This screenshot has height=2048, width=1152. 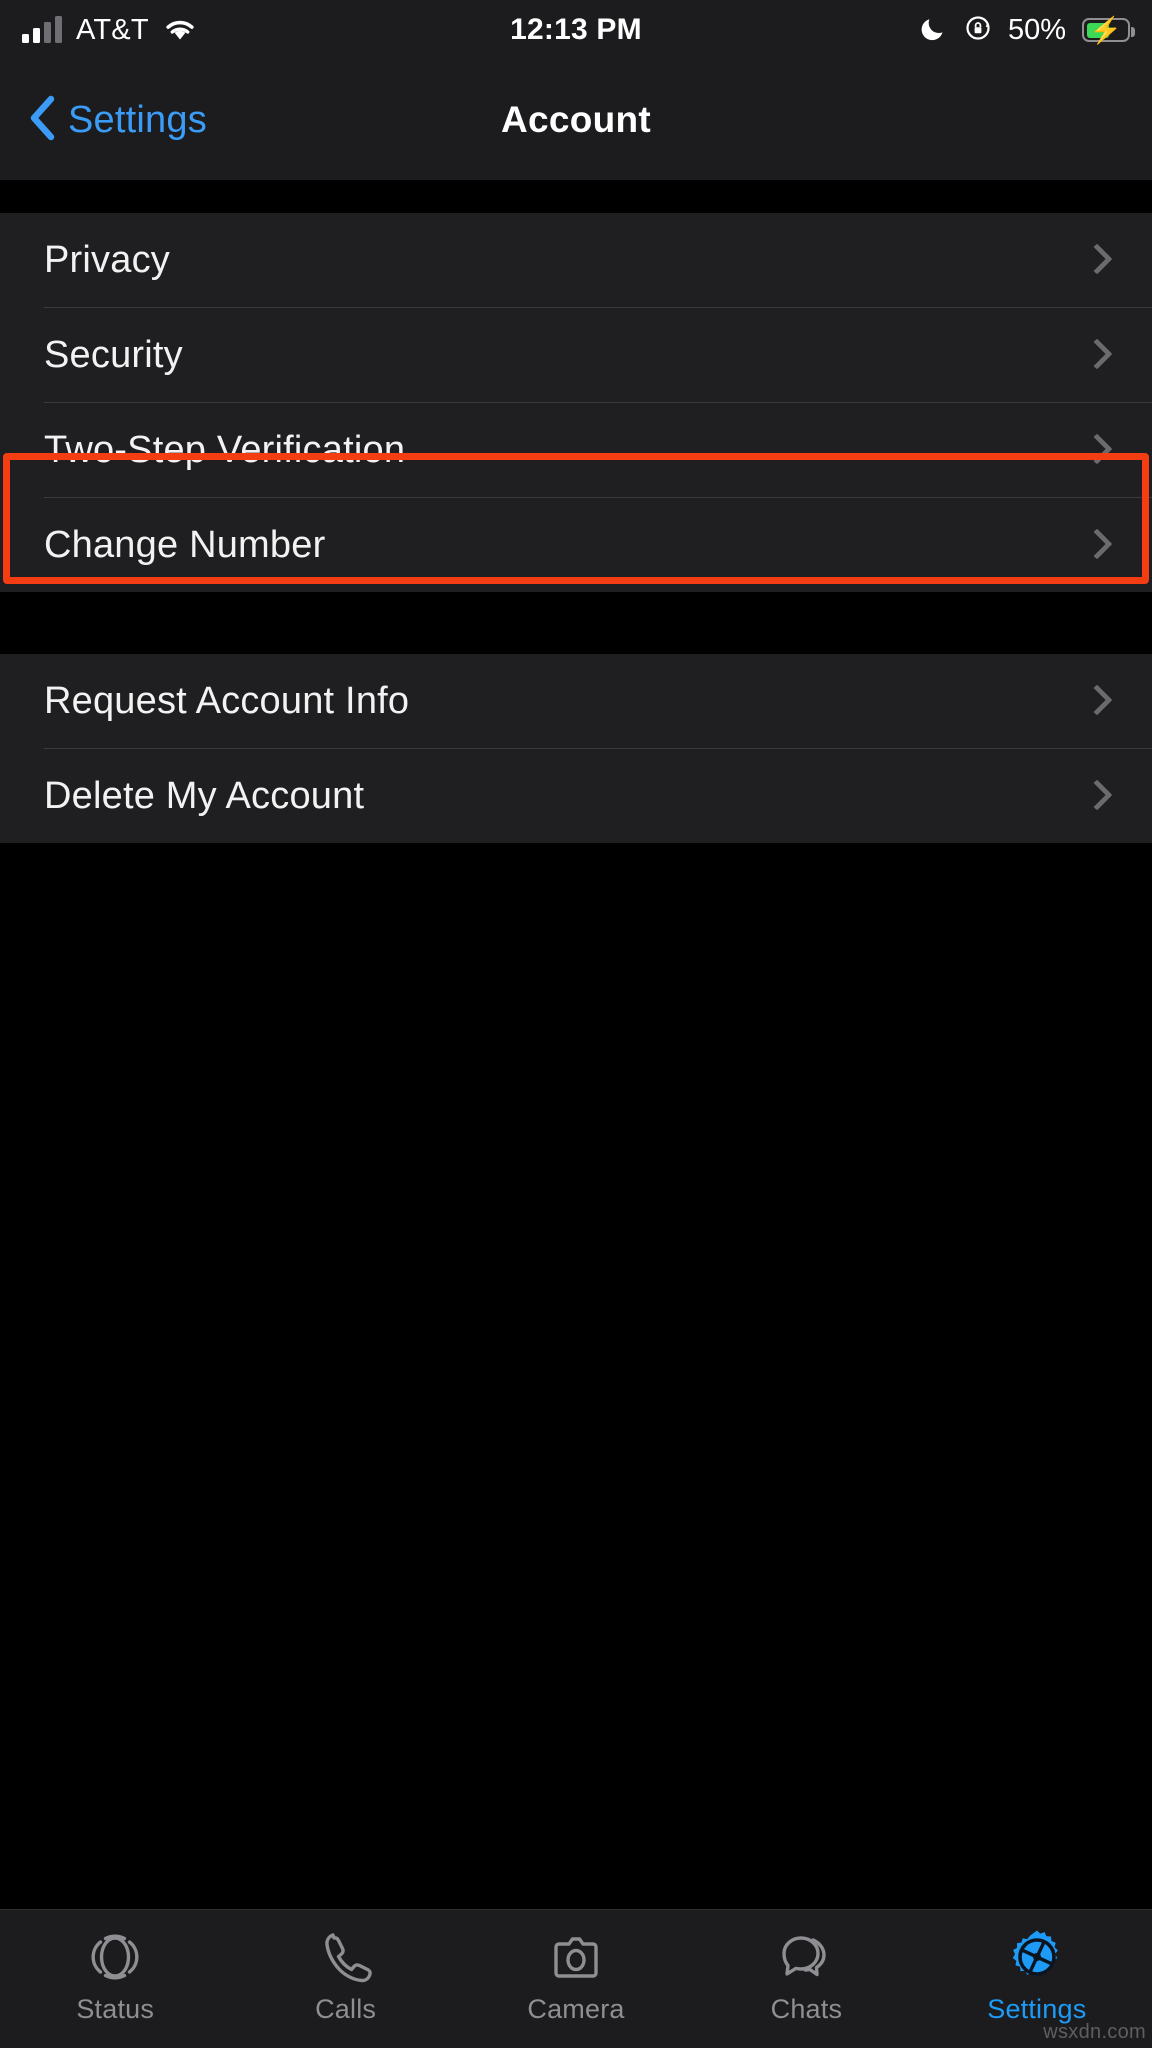 I want to click on tab-status: Status, so click(x=115, y=1979).